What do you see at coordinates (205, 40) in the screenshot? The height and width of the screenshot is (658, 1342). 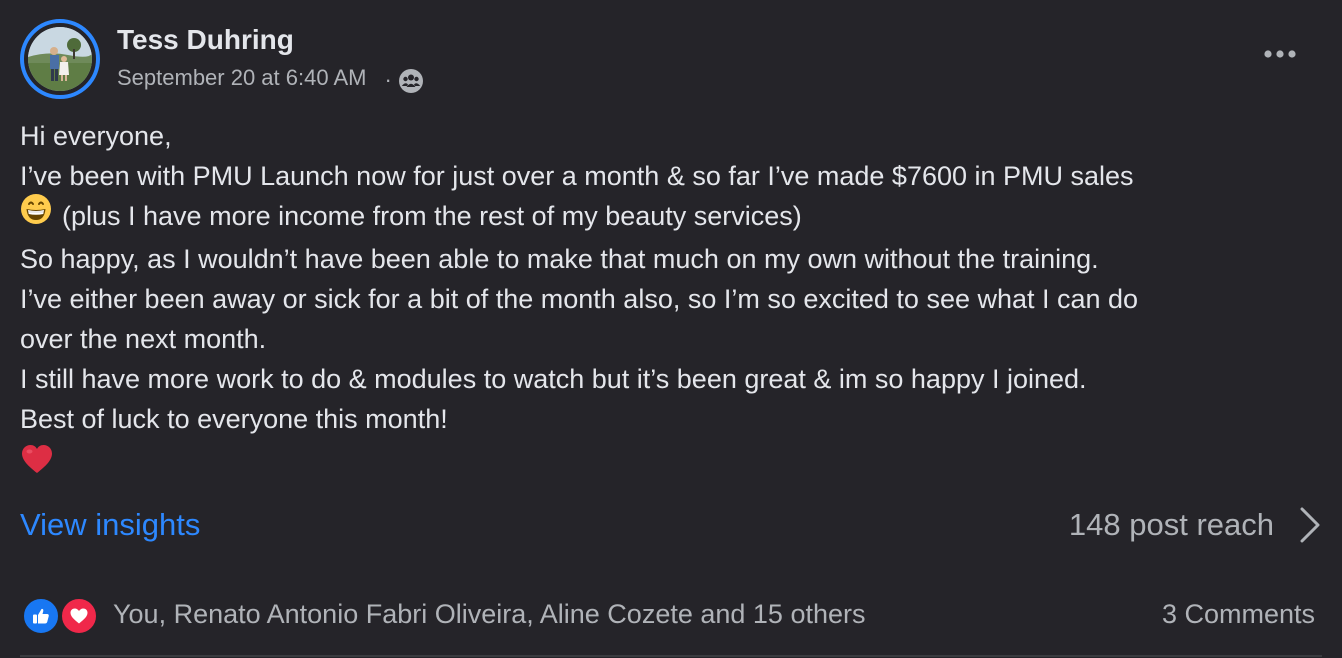 I see `author-name: Tess Duhring` at bounding box center [205, 40].